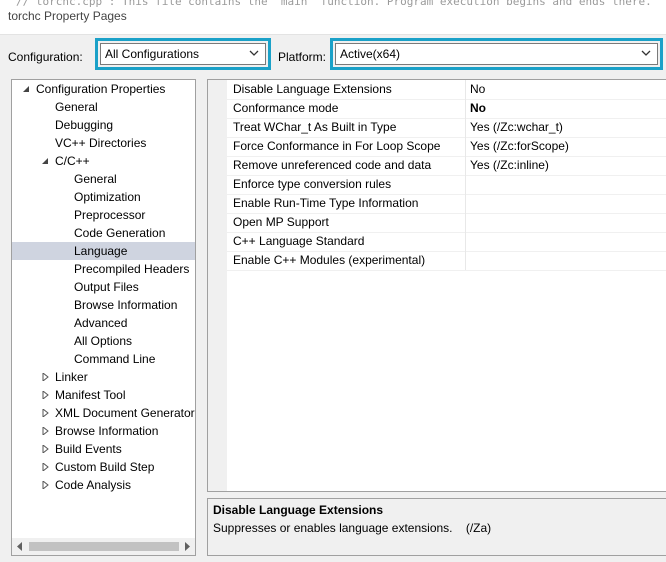  What do you see at coordinates (103, 197) in the screenshot?
I see `tree-item: Optimization` at bounding box center [103, 197].